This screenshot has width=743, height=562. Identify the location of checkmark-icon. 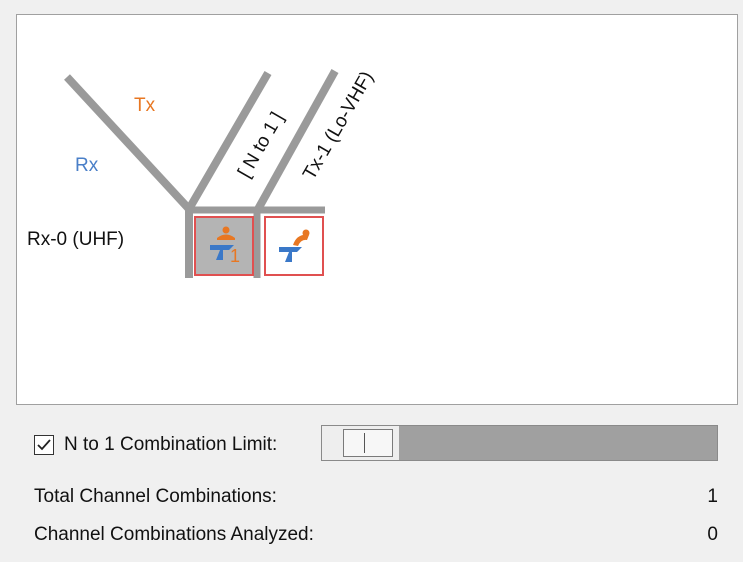
(44, 445).